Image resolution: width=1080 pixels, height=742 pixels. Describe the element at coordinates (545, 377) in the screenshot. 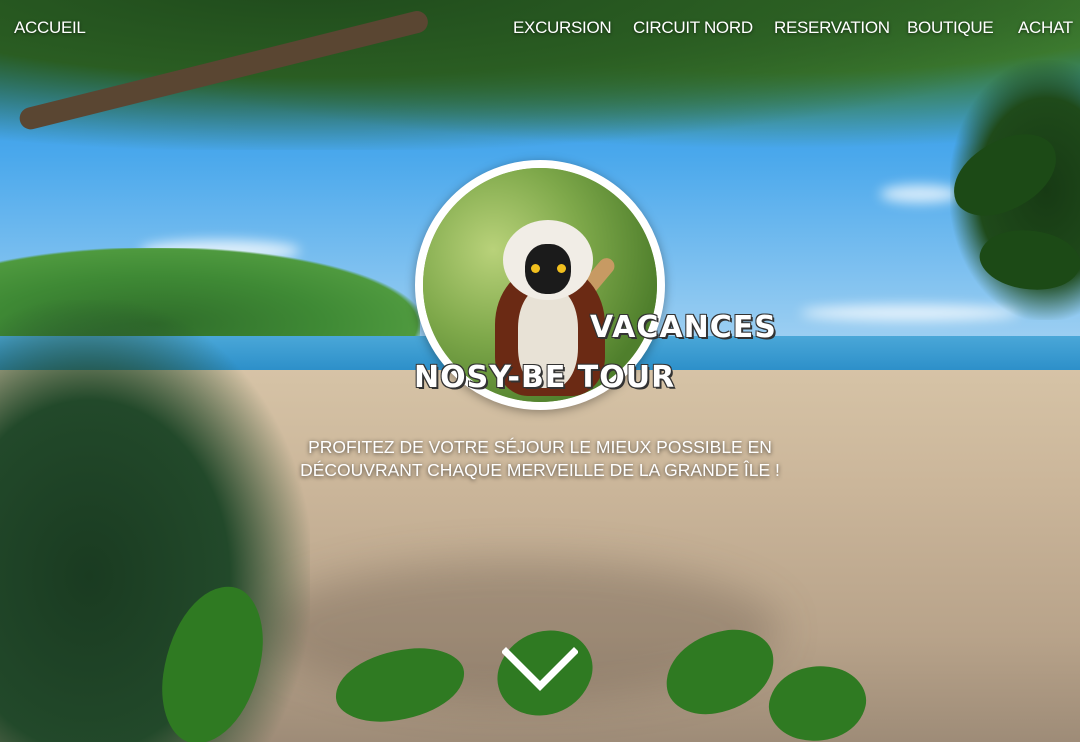

I see `hero-title-line2: NOSY-BE TOUR` at that location.